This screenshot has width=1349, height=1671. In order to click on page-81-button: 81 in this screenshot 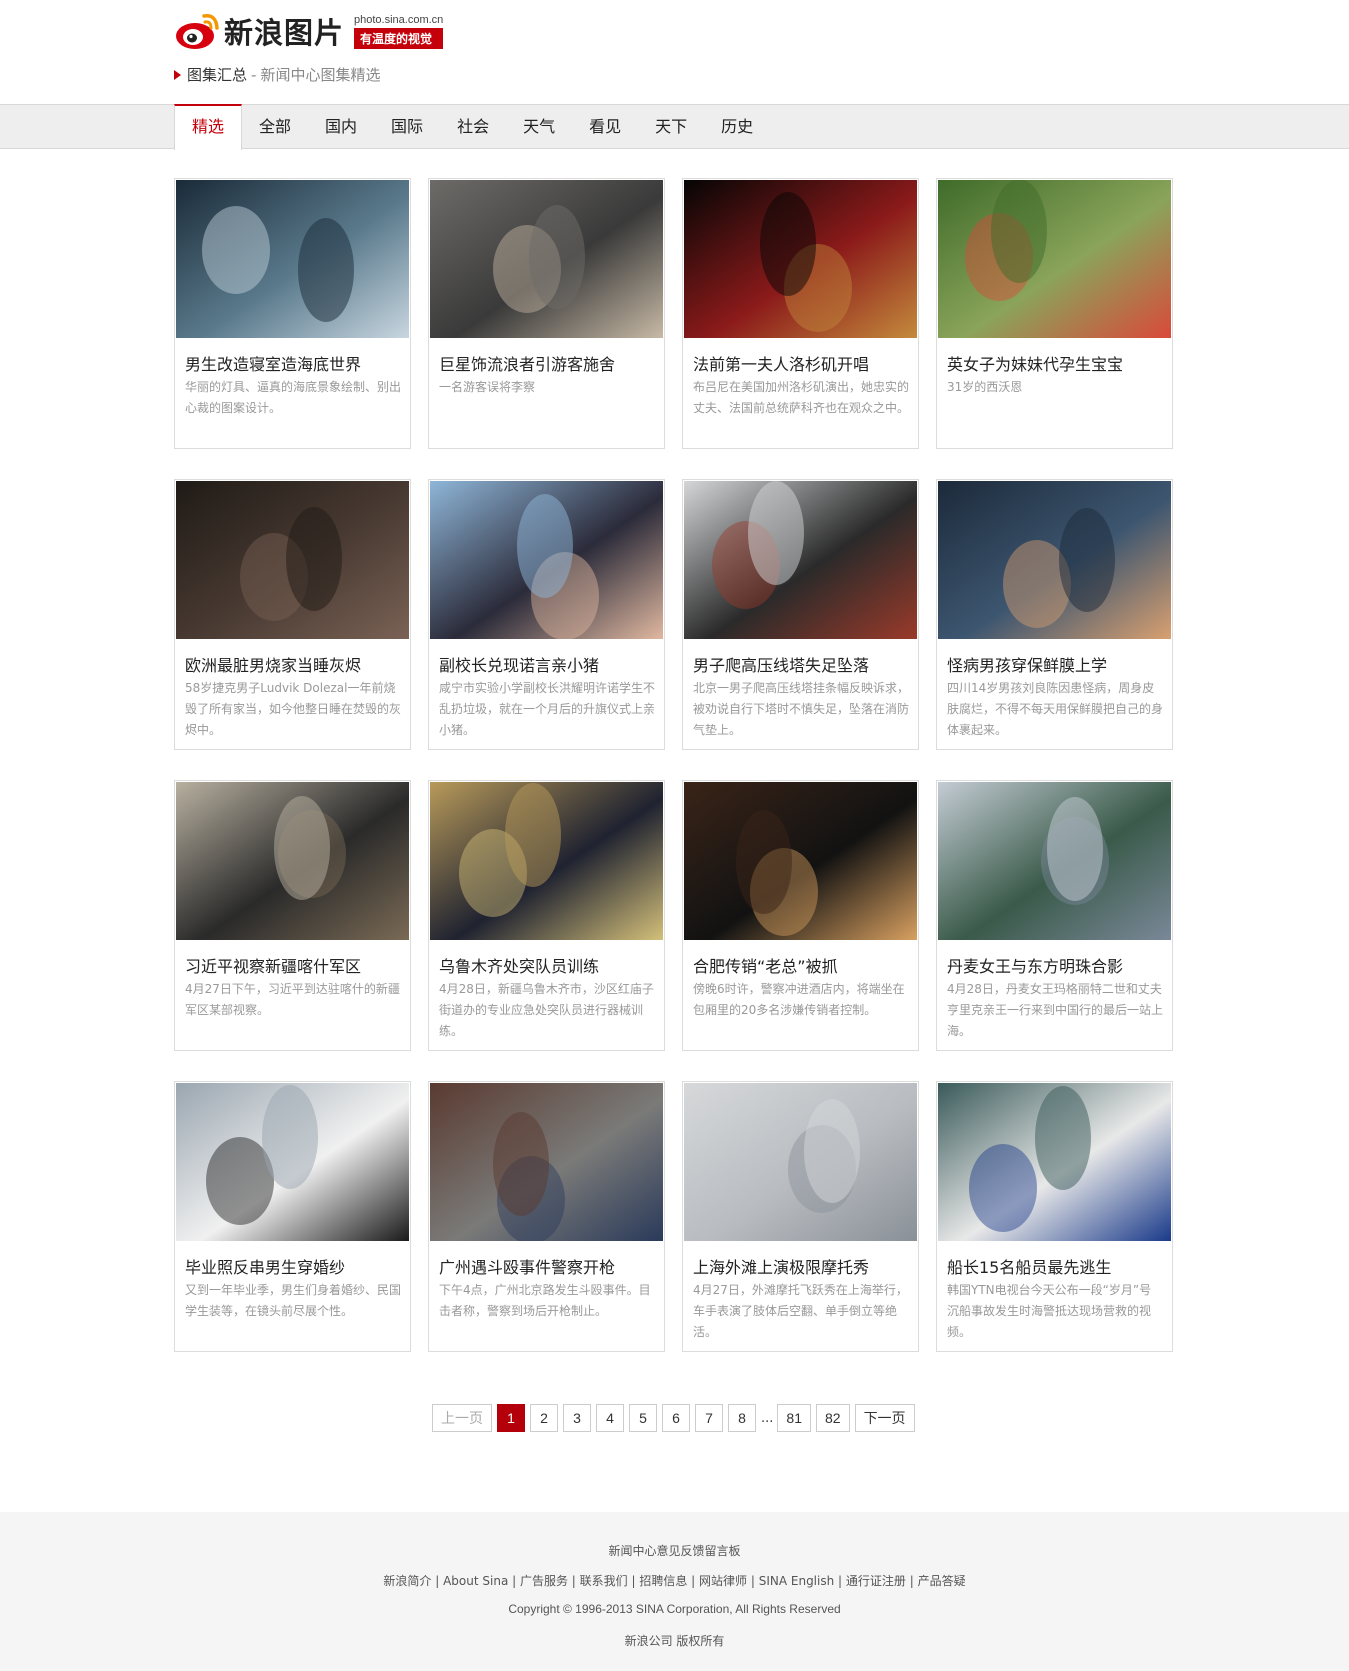, I will do `click(794, 1418)`.